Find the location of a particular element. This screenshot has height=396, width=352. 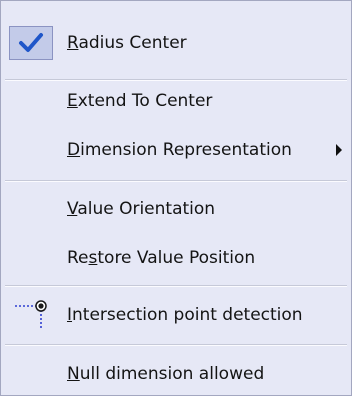

menu-item-value-orientation: Value Orientation is located at coordinates (176, 209).